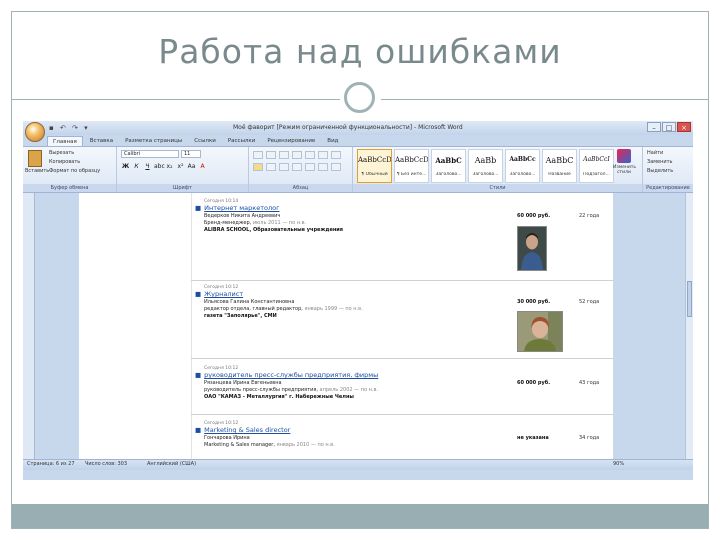  What do you see at coordinates (125, 166) in the screenshot?
I see `bold-button: Ж` at bounding box center [125, 166].